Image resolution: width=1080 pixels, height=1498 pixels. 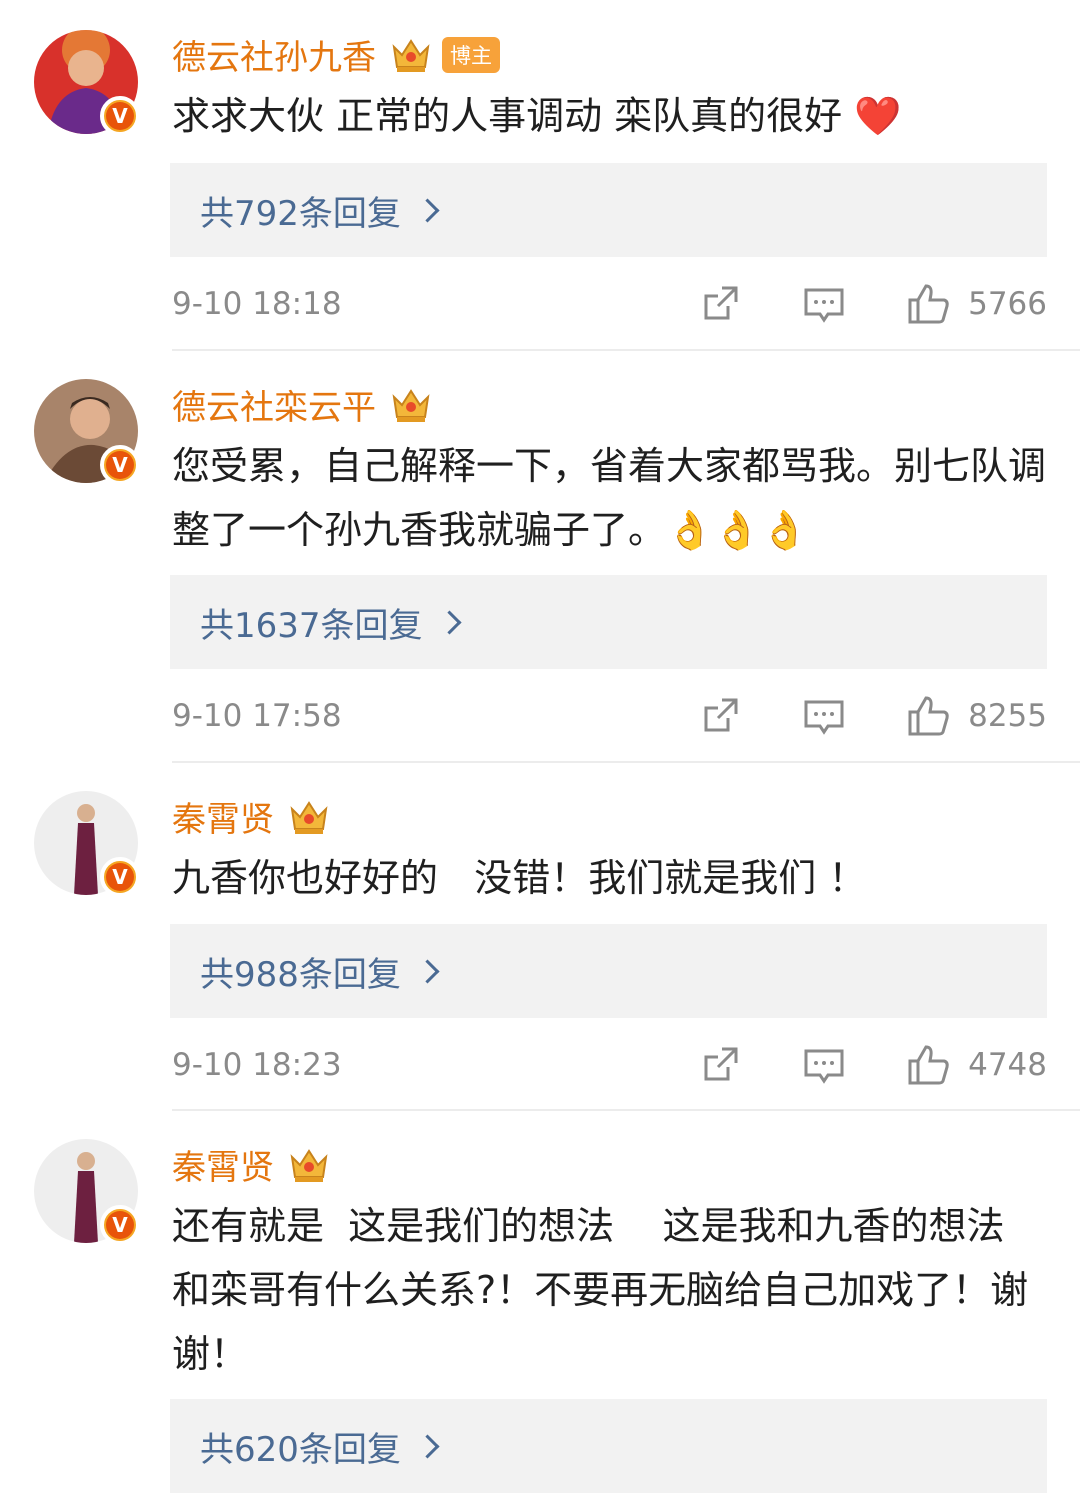 I want to click on timestamp: 9-10 18:18, so click(x=257, y=304).